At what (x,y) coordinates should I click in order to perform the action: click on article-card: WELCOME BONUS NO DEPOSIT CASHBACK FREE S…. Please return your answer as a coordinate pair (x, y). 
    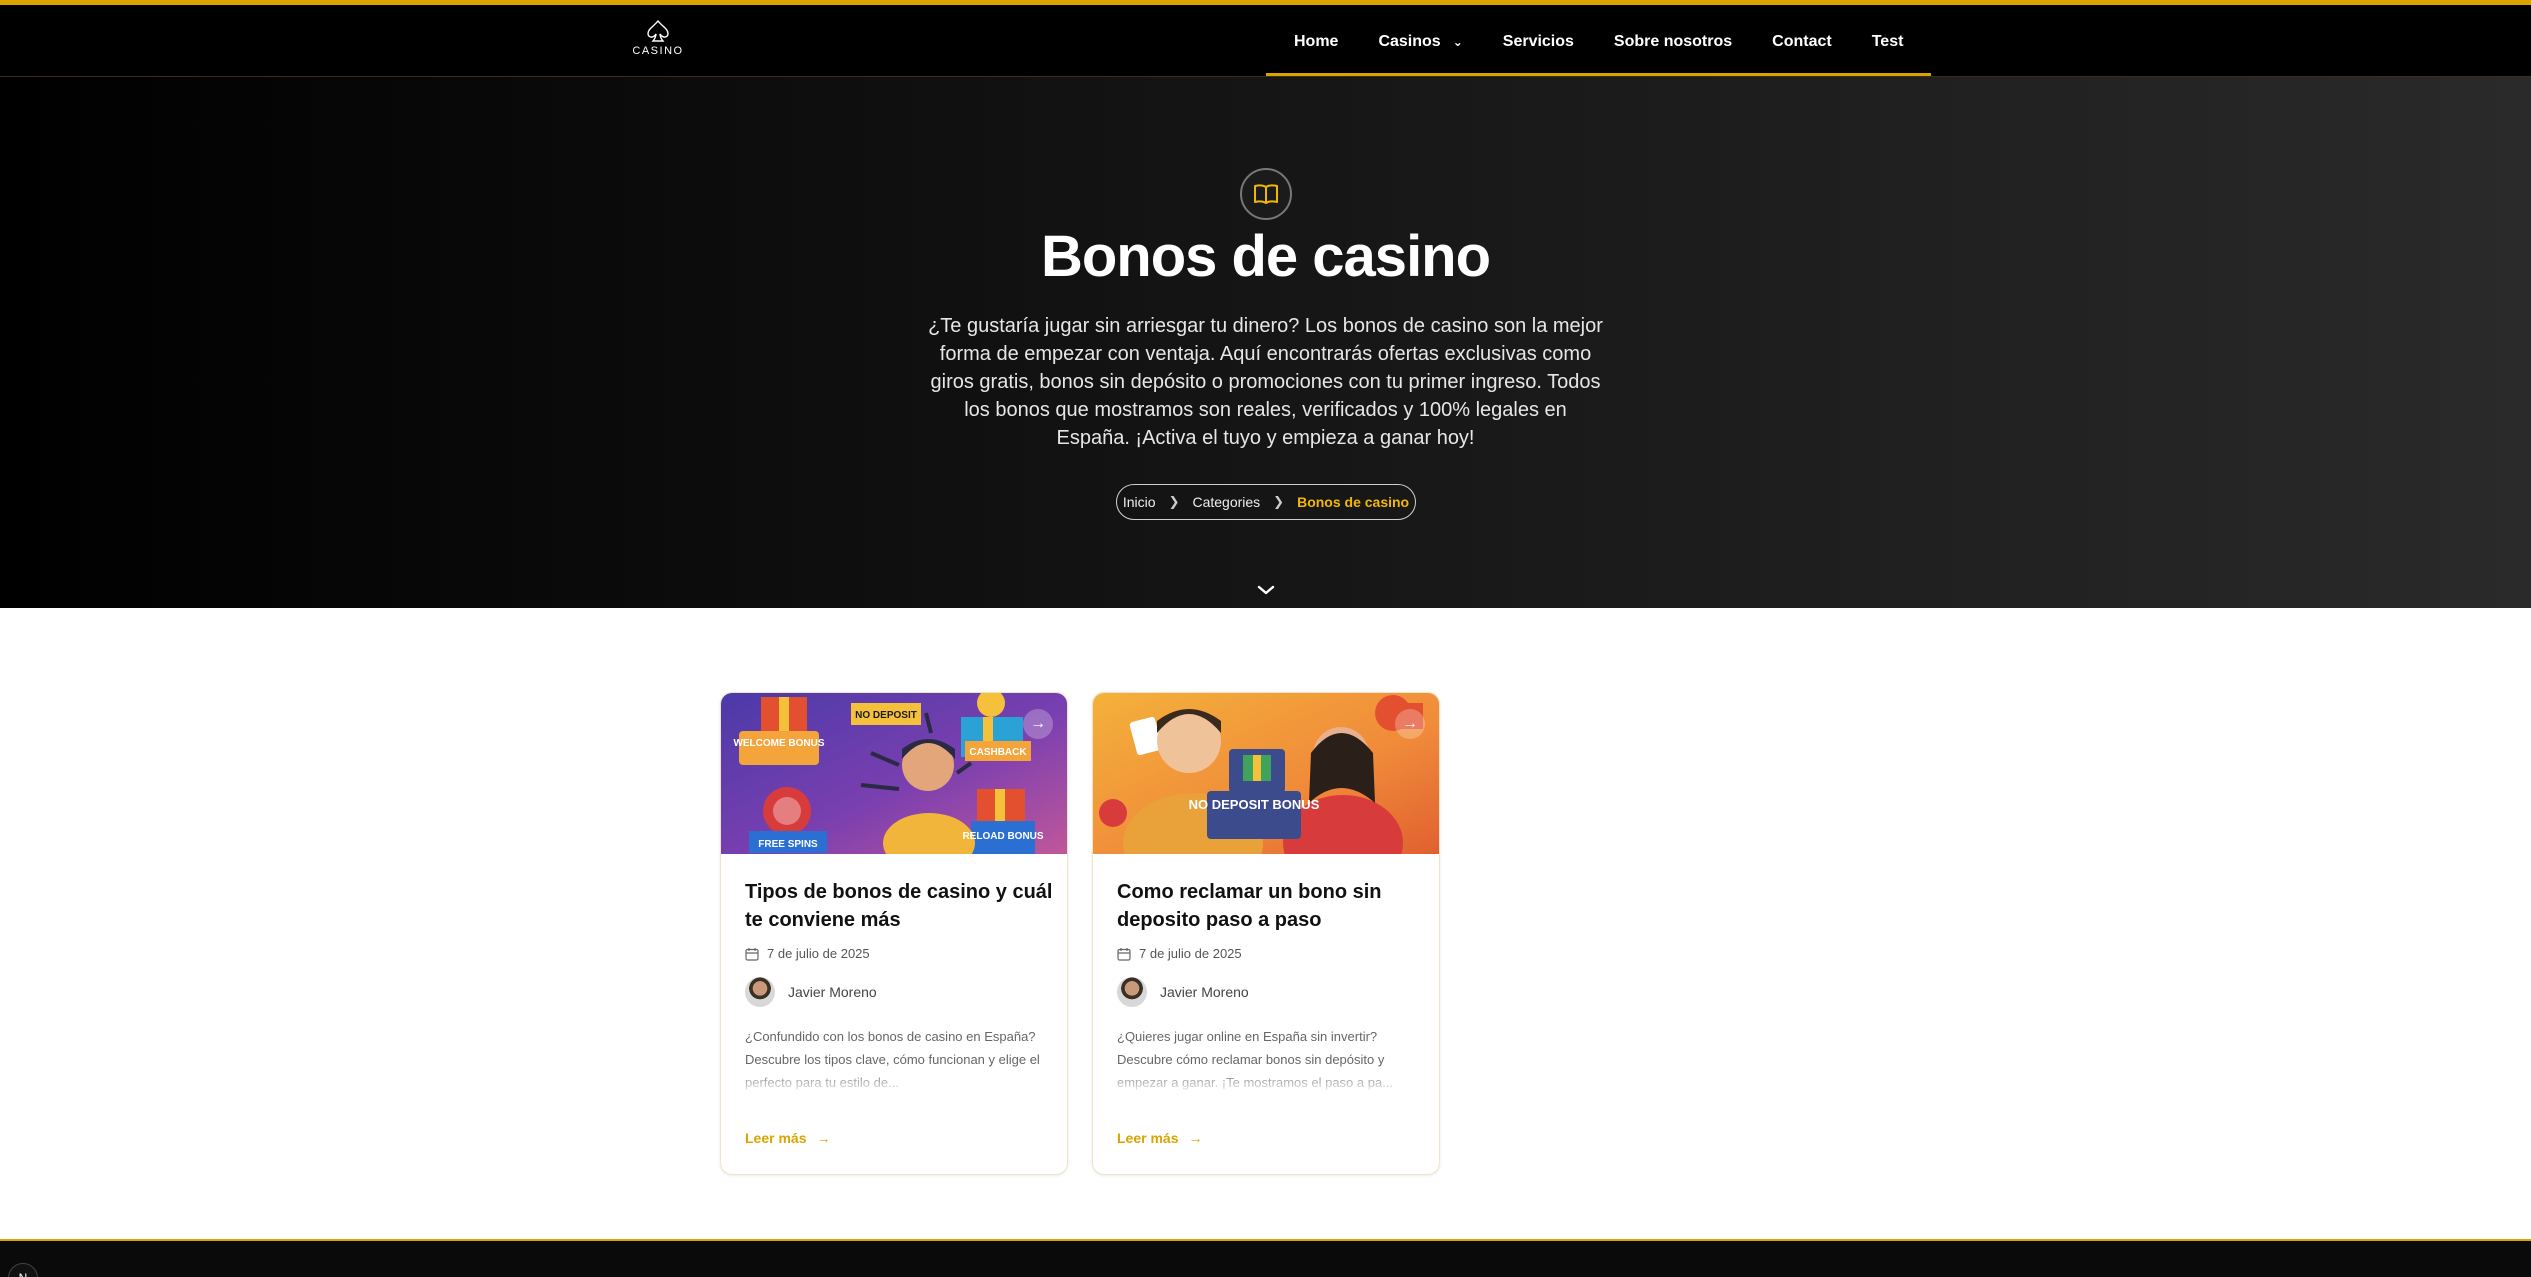
    Looking at the image, I should click on (894, 933).